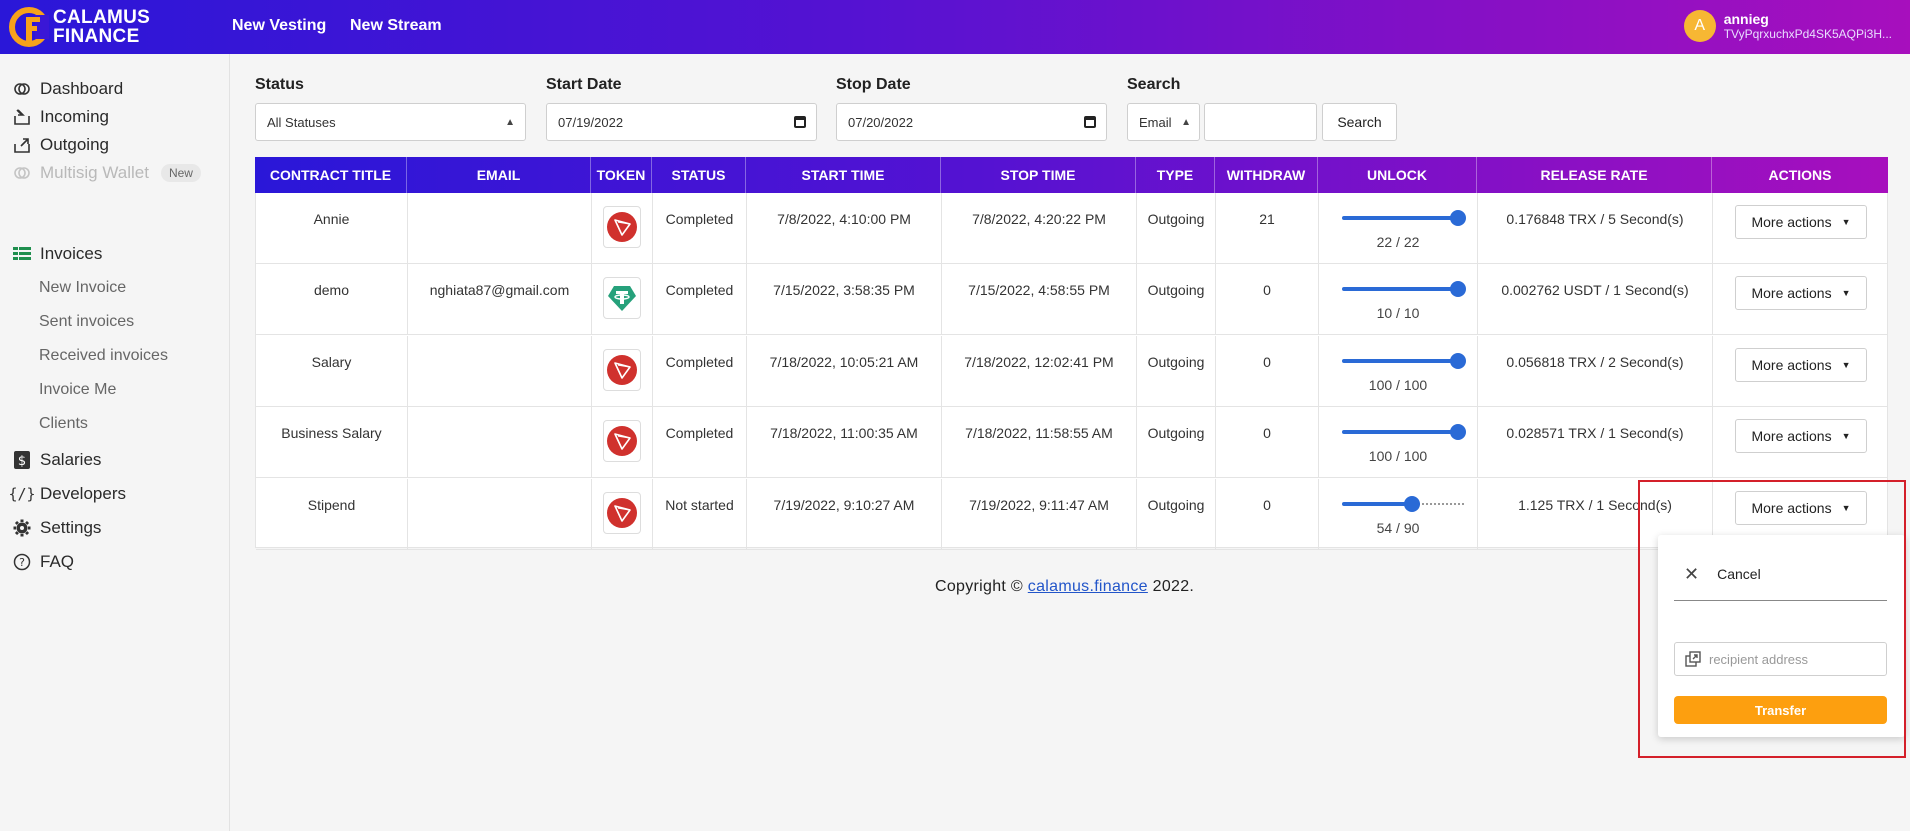 This screenshot has height=831, width=1910. What do you see at coordinates (699, 175) in the screenshot?
I see `column-header: STATUS` at bounding box center [699, 175].